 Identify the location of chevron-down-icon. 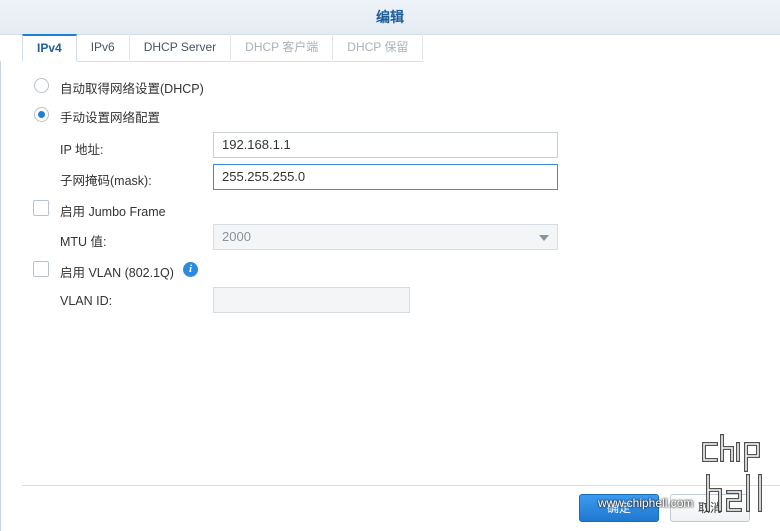
(544, 238).